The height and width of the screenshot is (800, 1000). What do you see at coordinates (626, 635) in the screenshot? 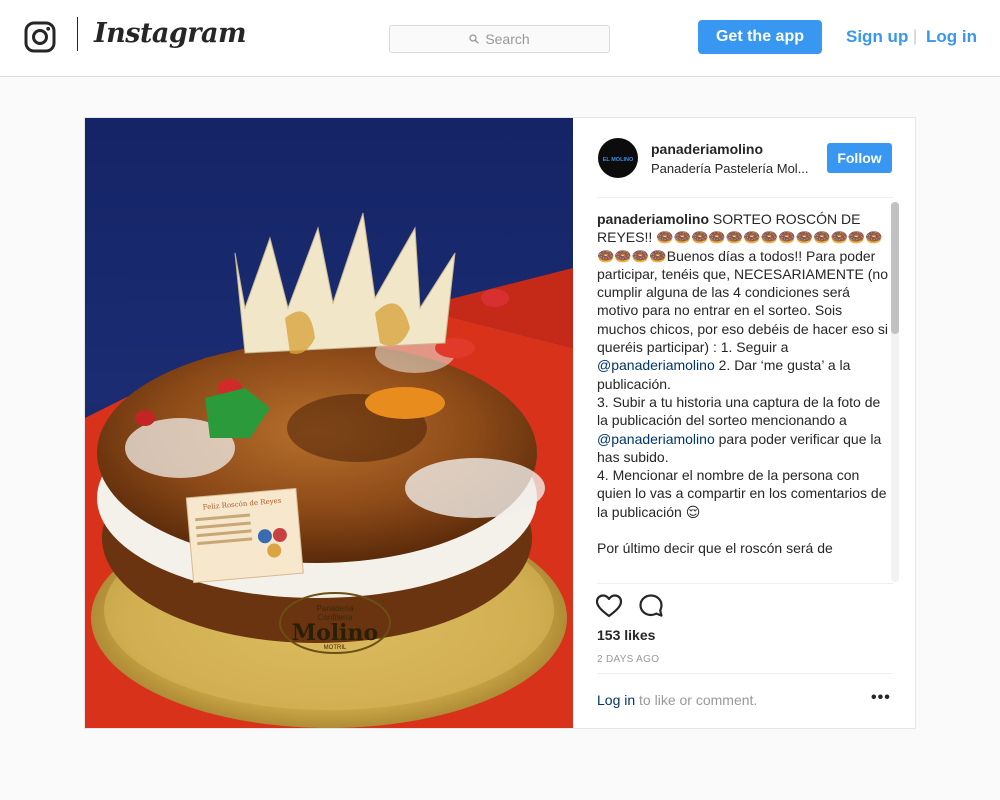
I see `likes-count: 153 likes` at bounding box center [626, 635].